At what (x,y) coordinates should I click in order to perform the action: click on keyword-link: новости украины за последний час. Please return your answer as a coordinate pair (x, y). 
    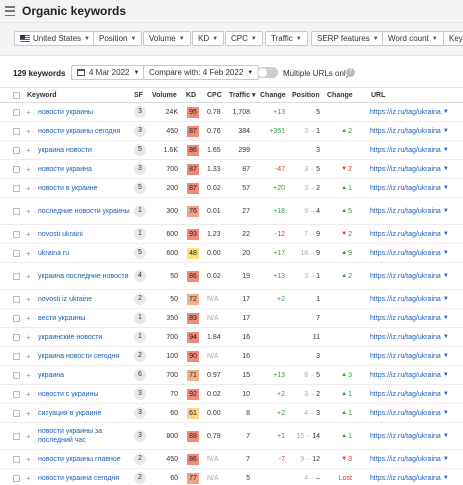
    Looking at the image, I should click on (84, 436).